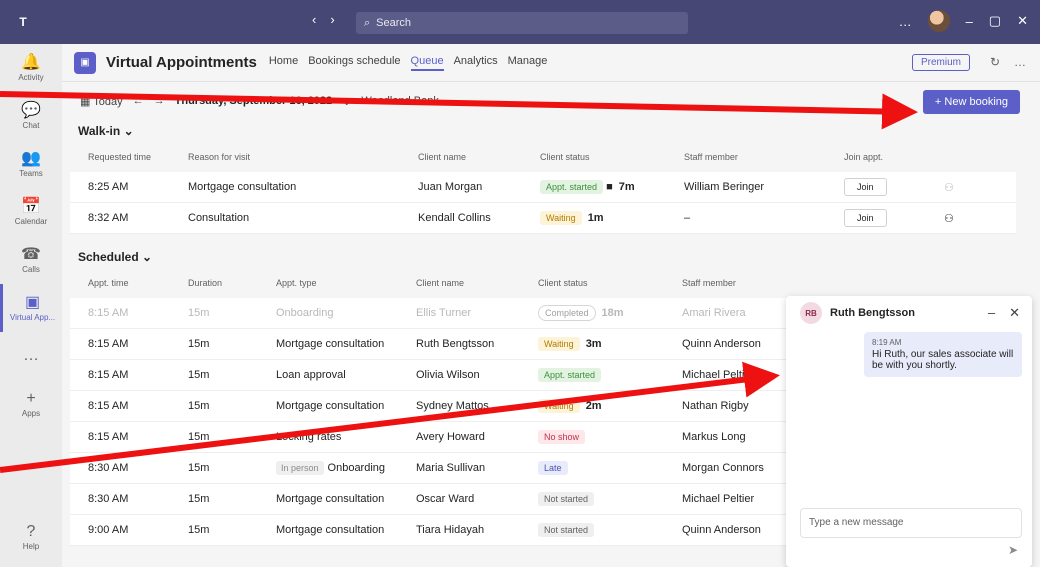 The height and width of the screenshot is (567, 1040). Describe the element at coordinates (608, 187) in the screenshot. I see `video-icon: ■` at that location.